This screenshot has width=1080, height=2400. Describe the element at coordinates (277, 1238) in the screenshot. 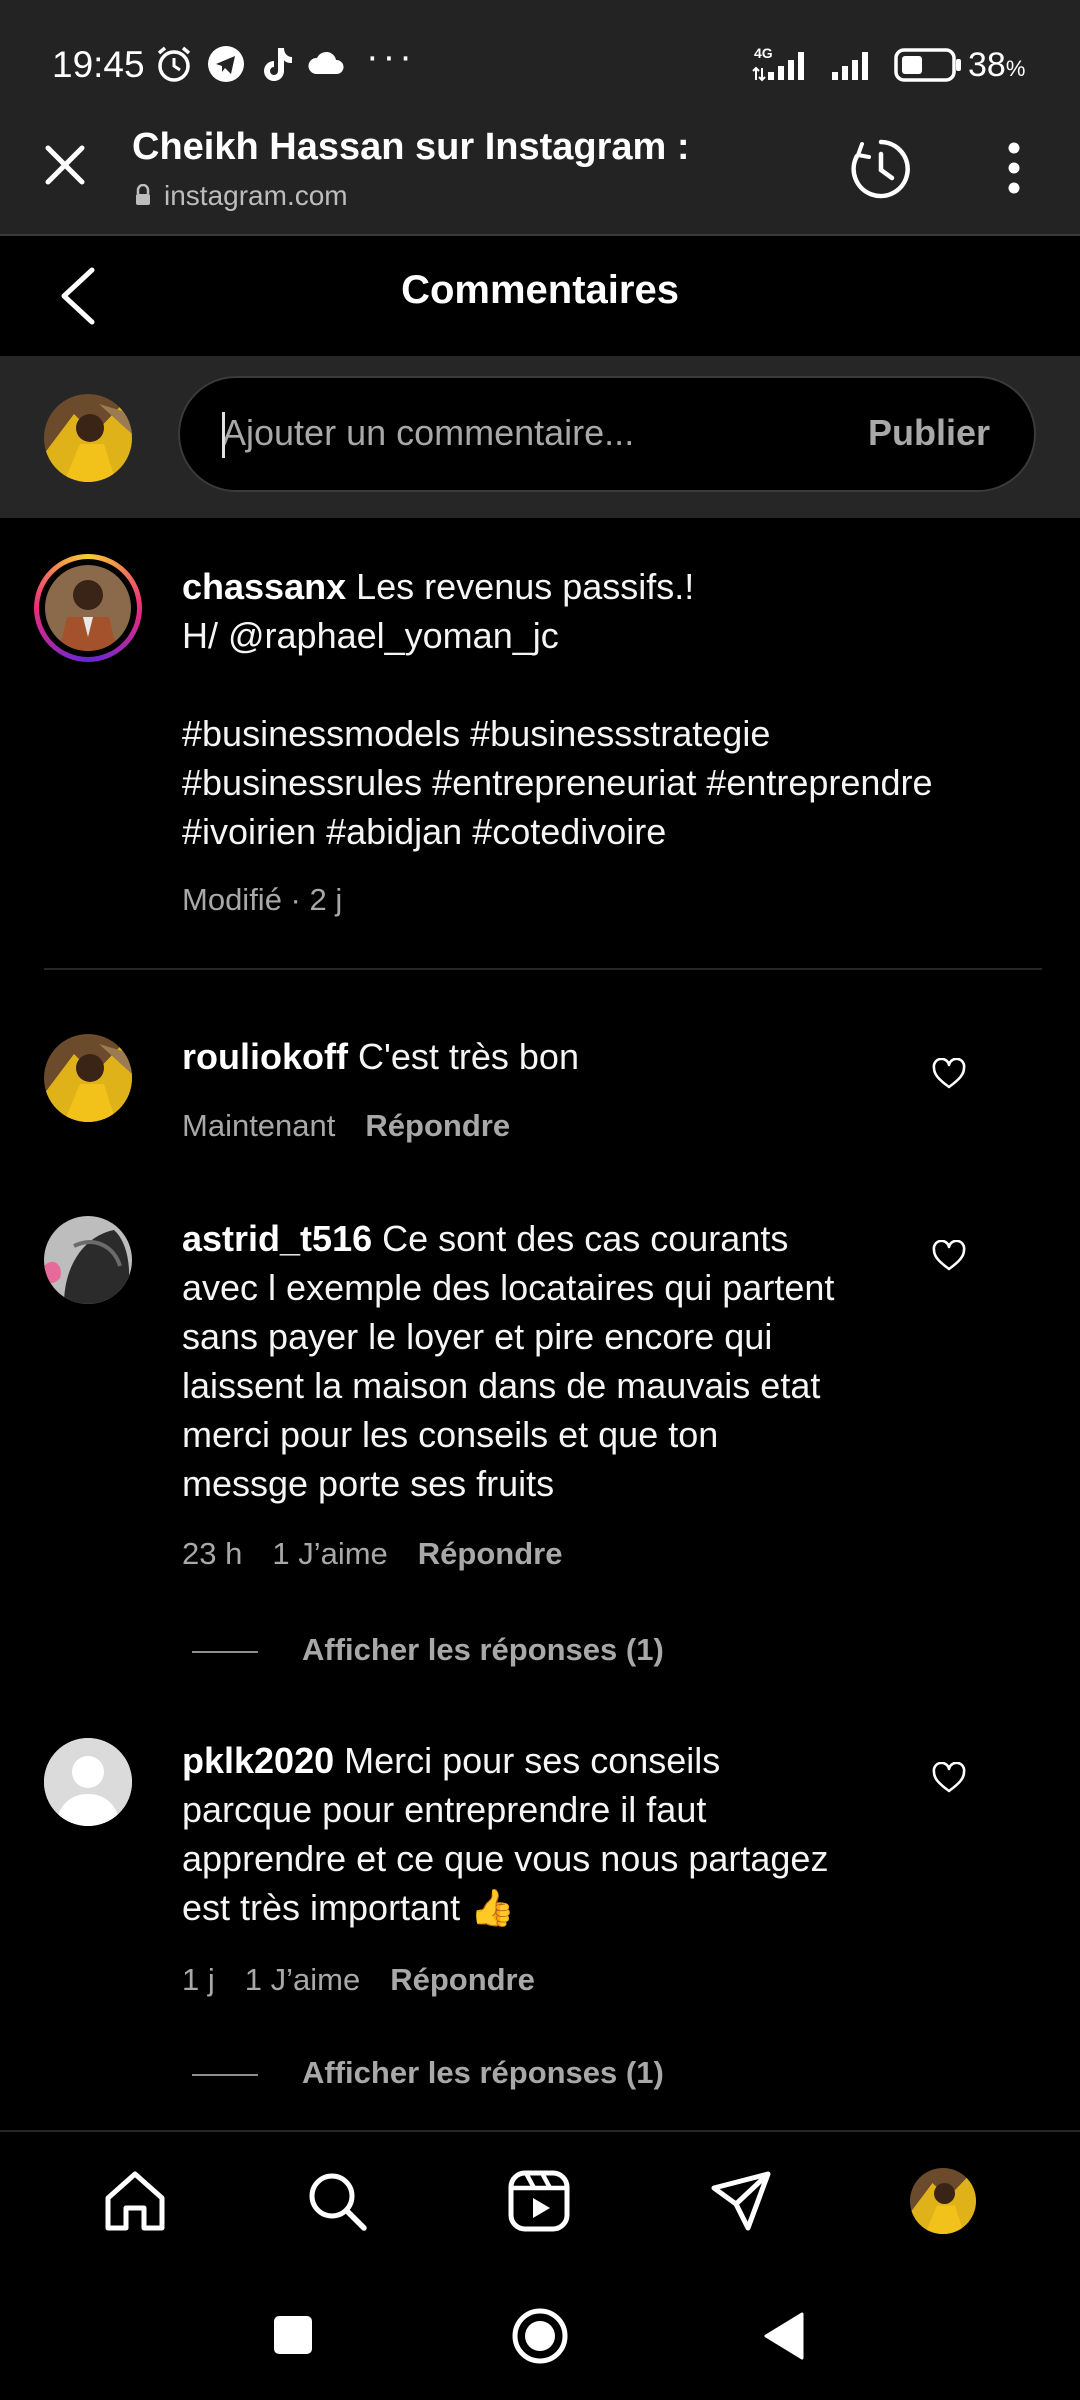

I see `comment-username: astrid_t516` at that location.